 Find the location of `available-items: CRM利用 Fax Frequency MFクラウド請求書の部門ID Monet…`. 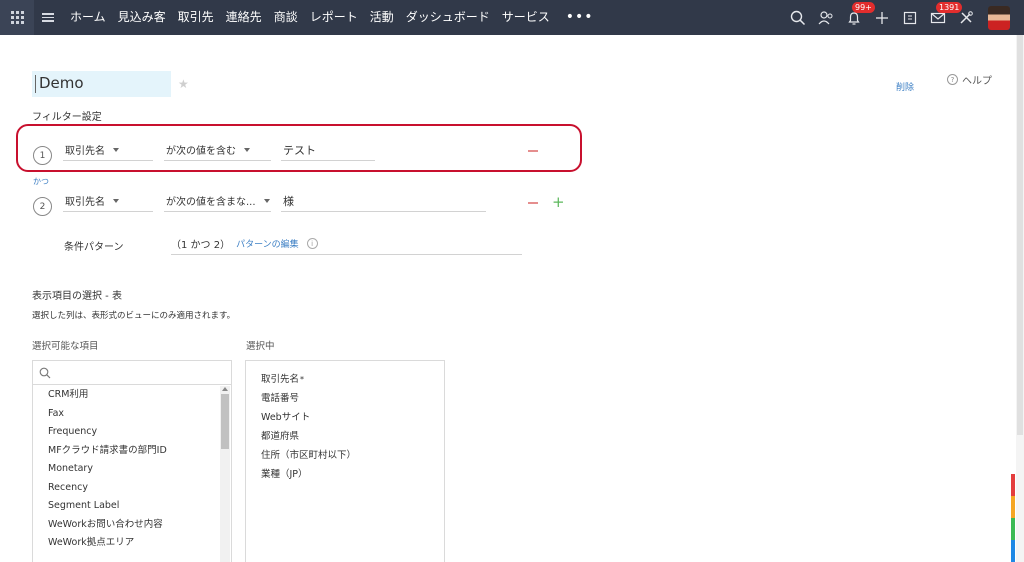

available-items: CRM利用 Fax Frequency MFクラウド請求書の部門ID Monet… is located at coordinates (125, 469).